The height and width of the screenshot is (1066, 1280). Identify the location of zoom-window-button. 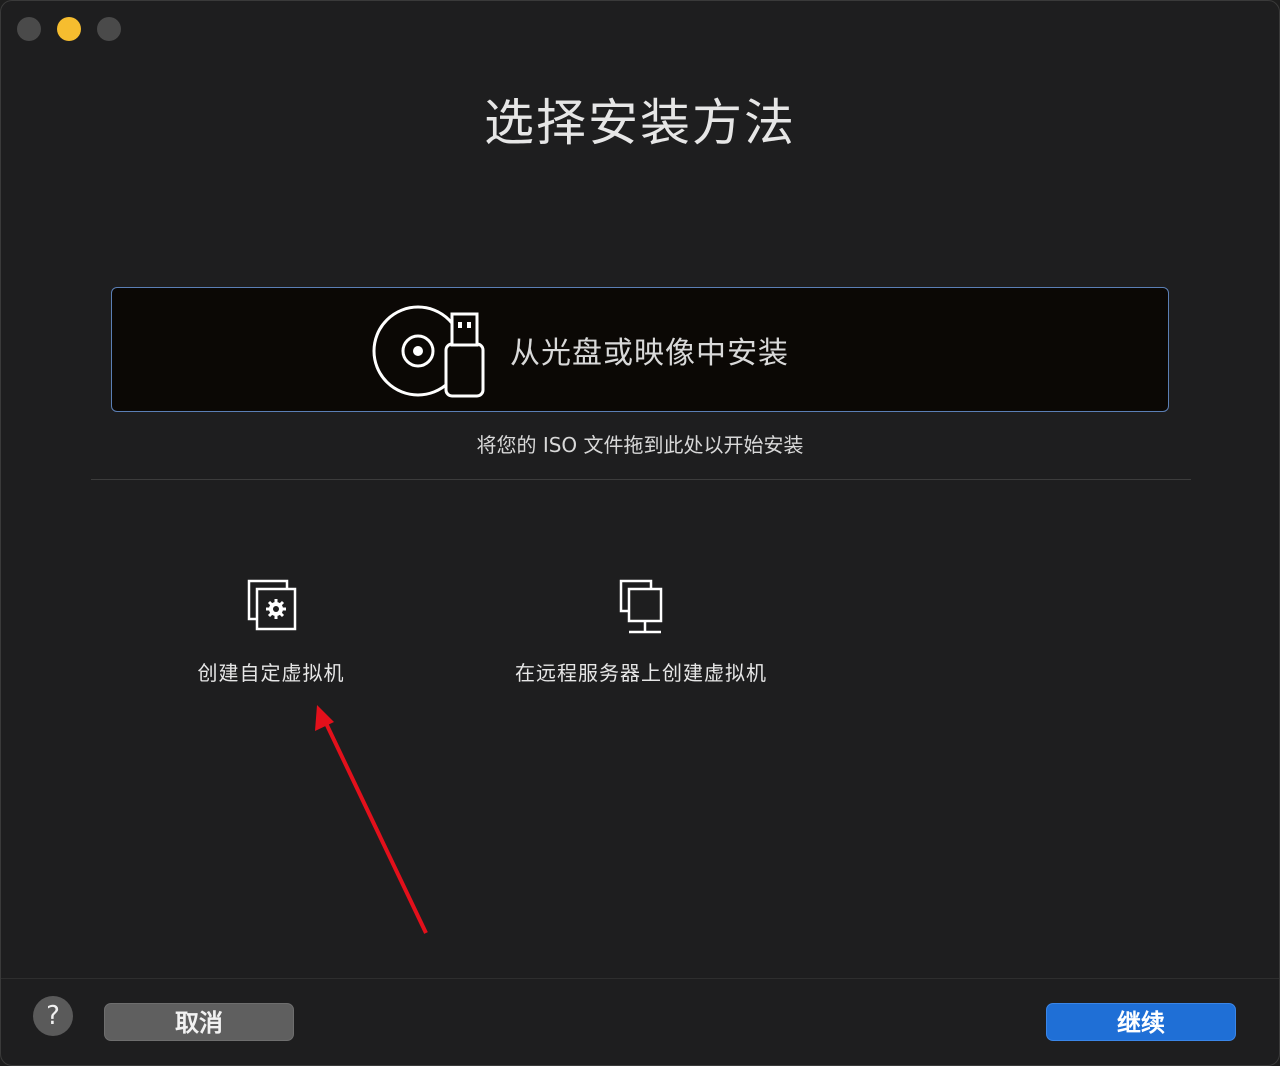
(109, 29).